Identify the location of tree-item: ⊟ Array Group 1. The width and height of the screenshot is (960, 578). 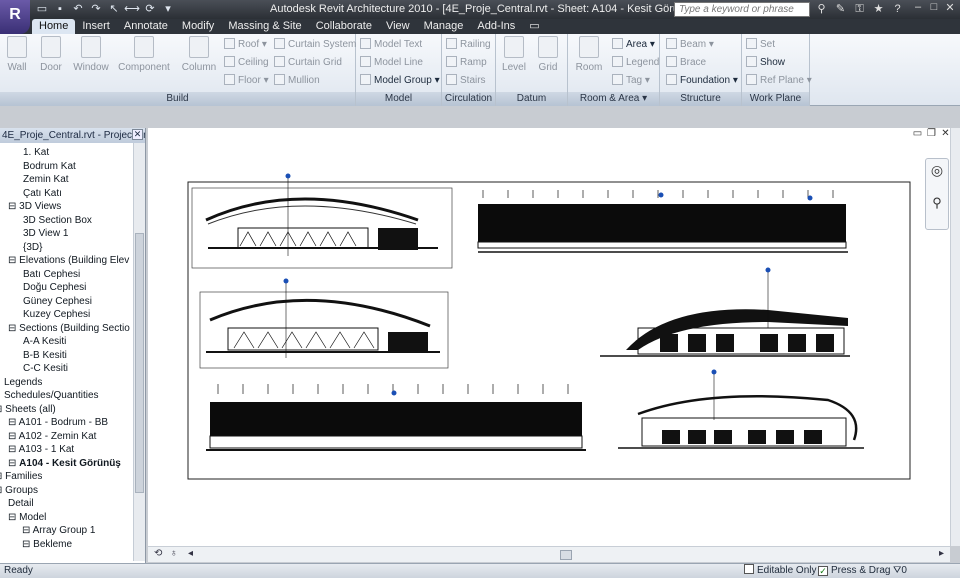
(58, 531).